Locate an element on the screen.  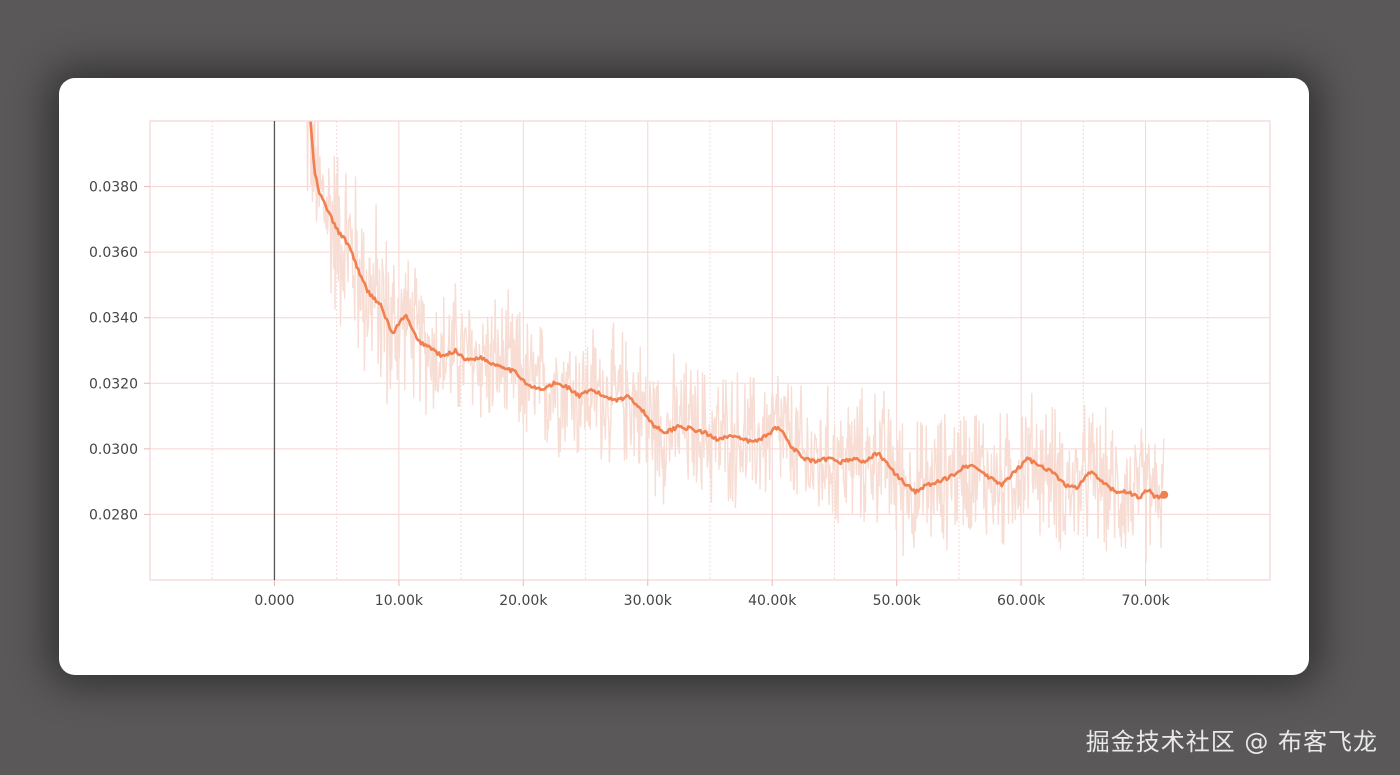
watermark-text: 掘金技术社区 @ 布客飞龙 is located at coordinates (1231, 742).